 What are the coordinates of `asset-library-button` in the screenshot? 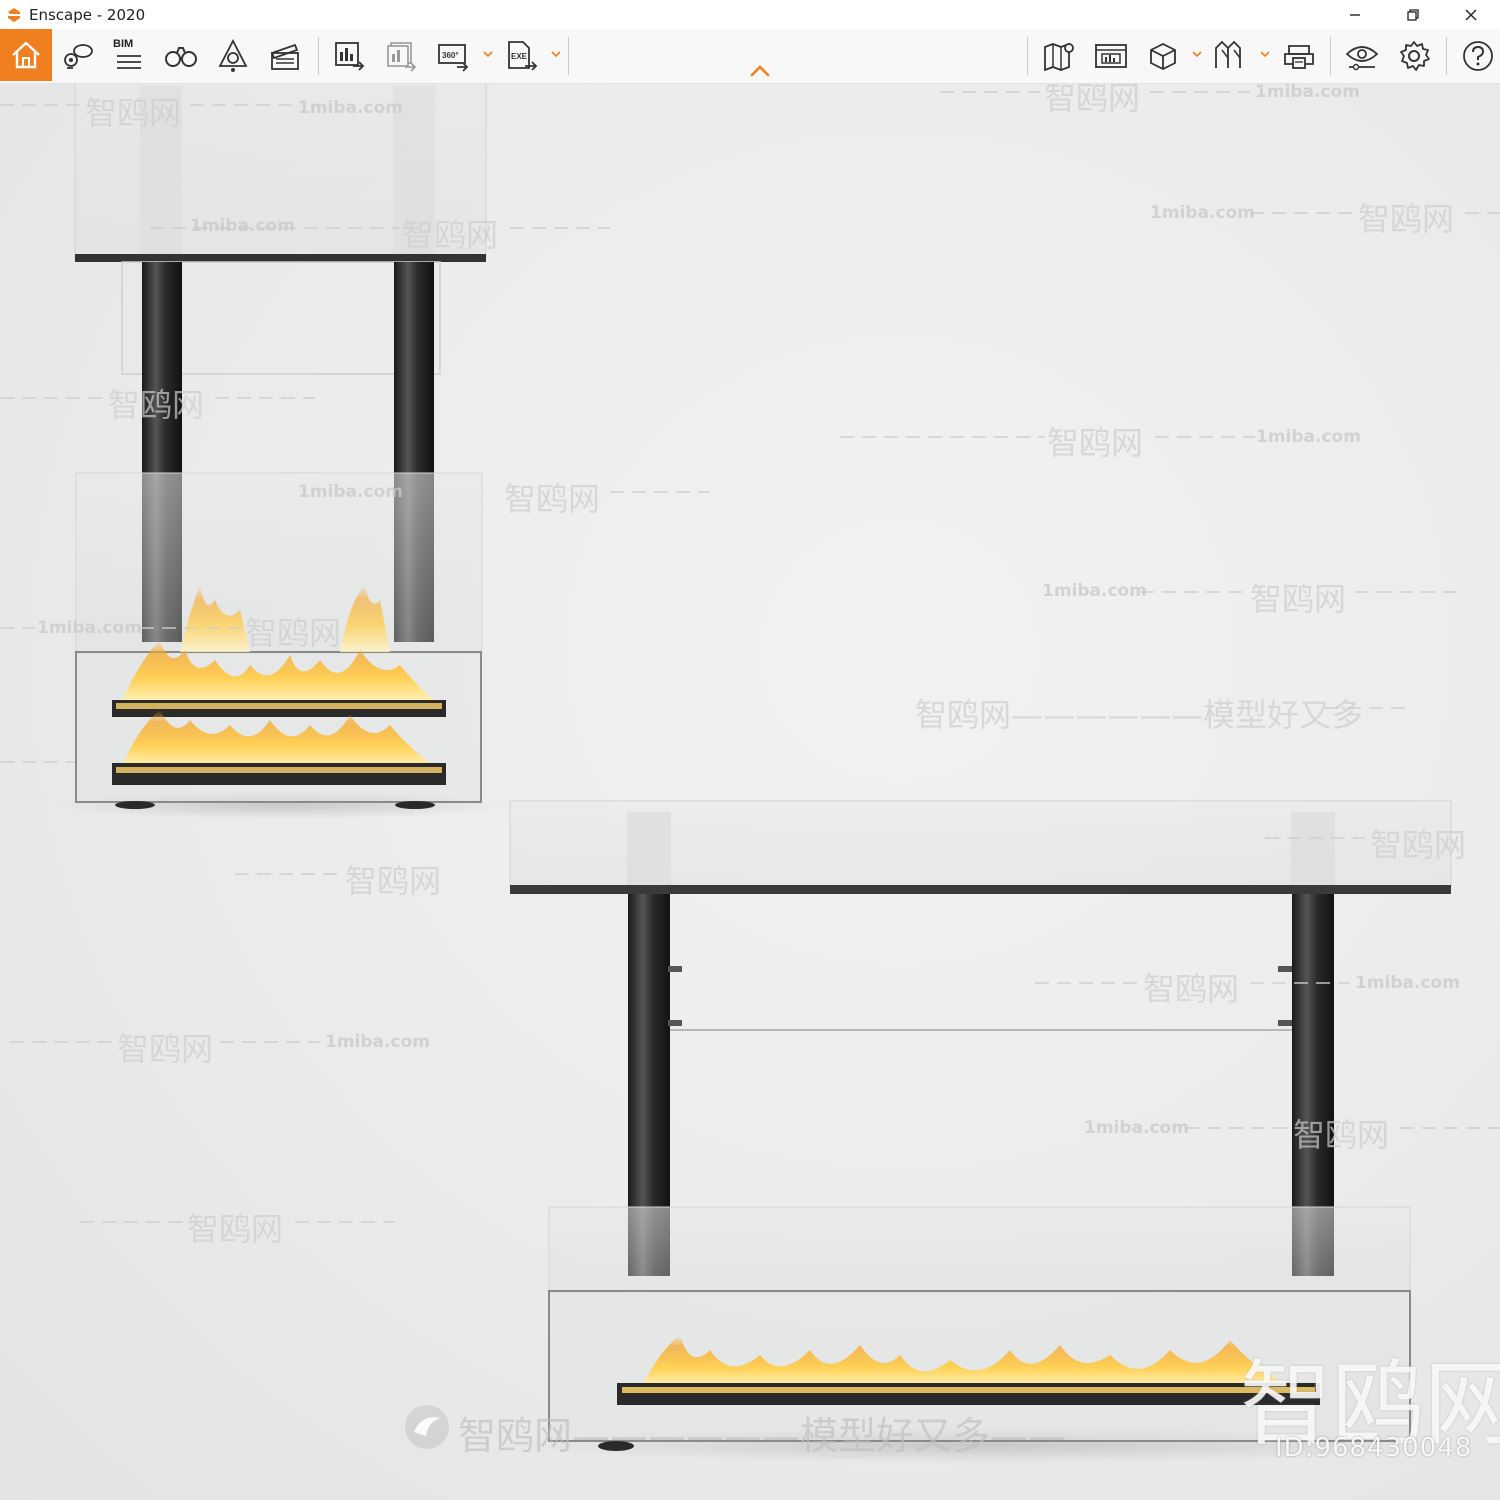 It's located at (77, 56).